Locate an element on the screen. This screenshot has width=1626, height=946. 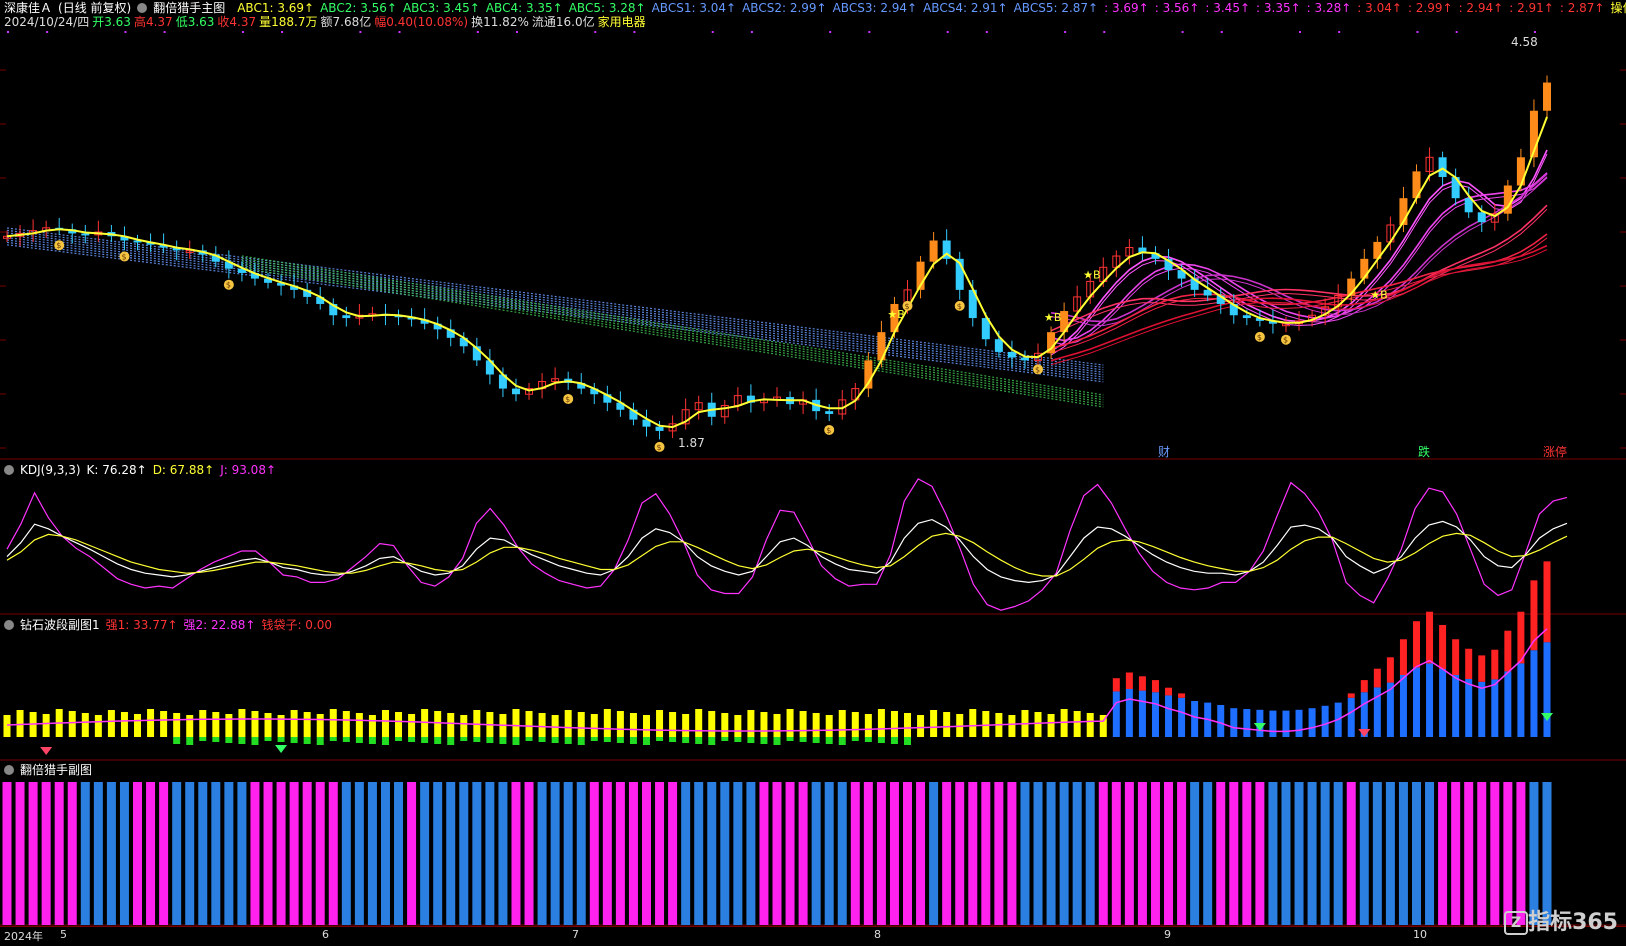
kdj-j-value: J: 93.08↑ is located at coordinates (248, 470).